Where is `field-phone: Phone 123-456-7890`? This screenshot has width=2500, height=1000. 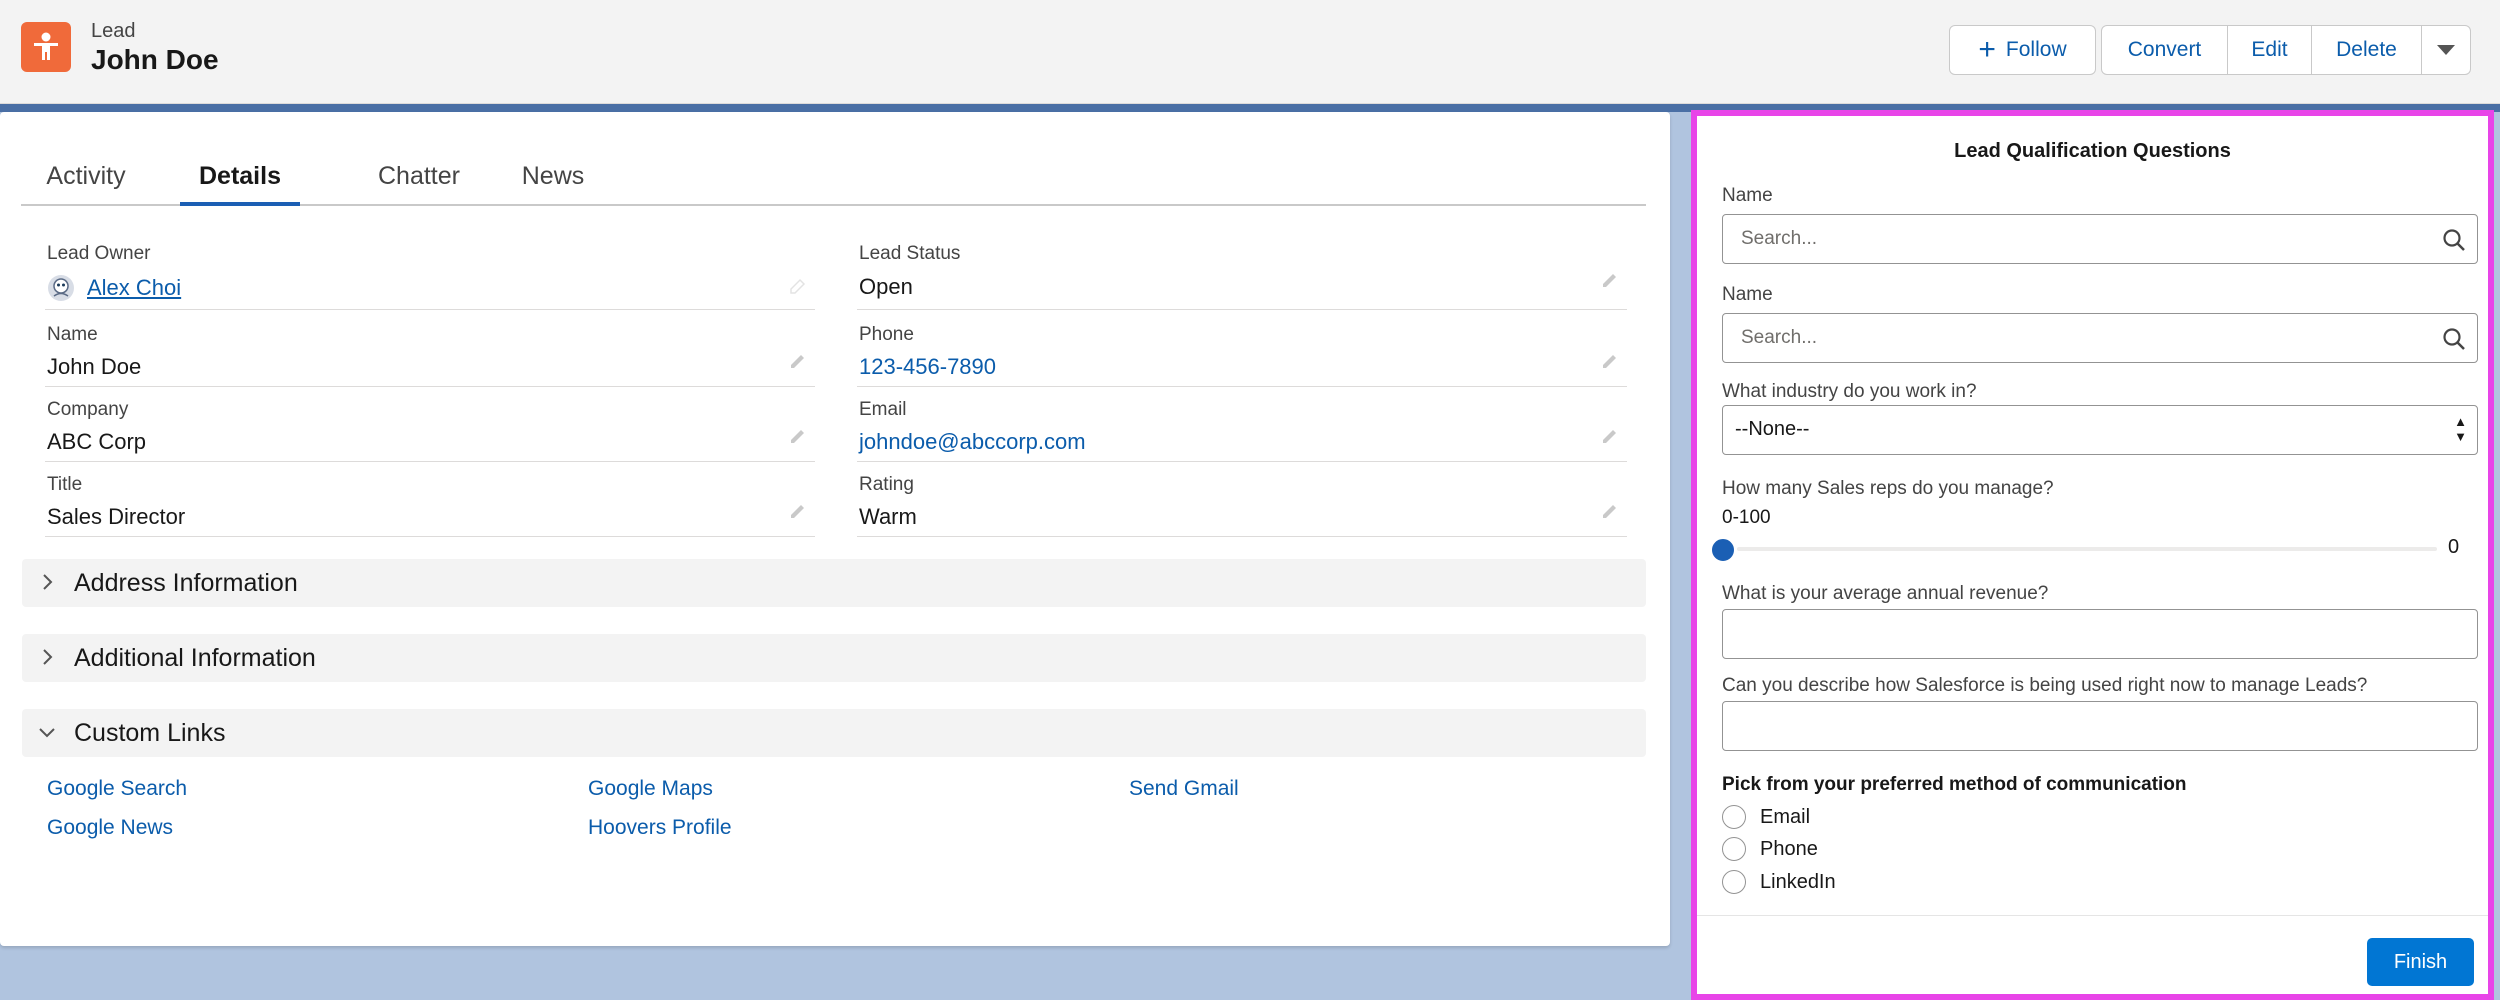 field-phone: Phone 123-456-7890 is located at coordinates (1242, 352).